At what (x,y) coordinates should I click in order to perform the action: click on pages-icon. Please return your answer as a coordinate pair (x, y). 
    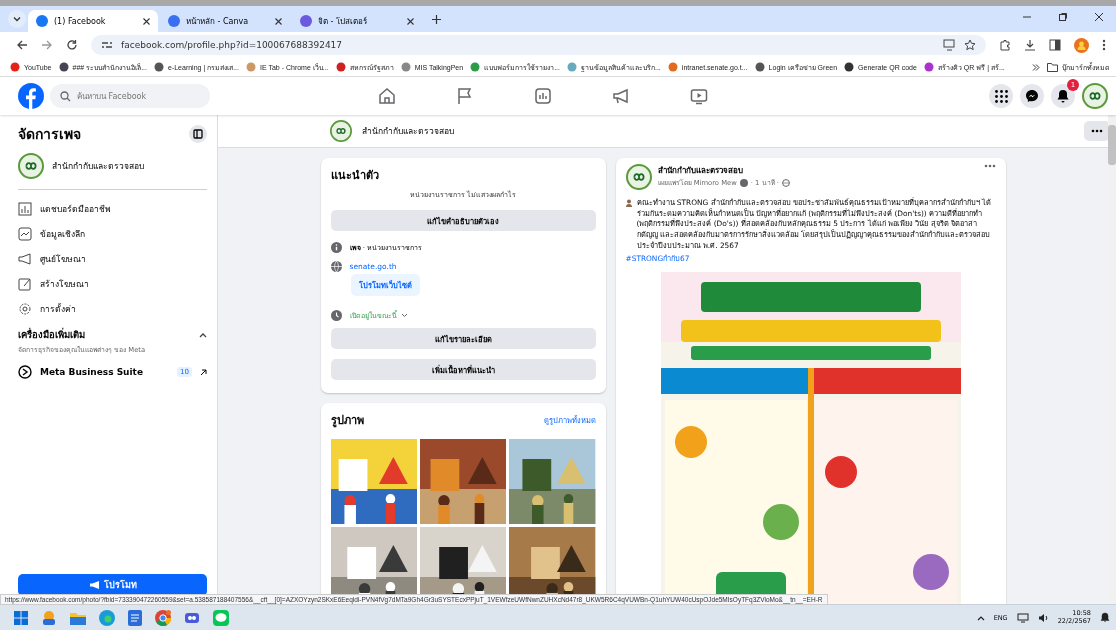
    Looking at the image, I should click on (543, 96).